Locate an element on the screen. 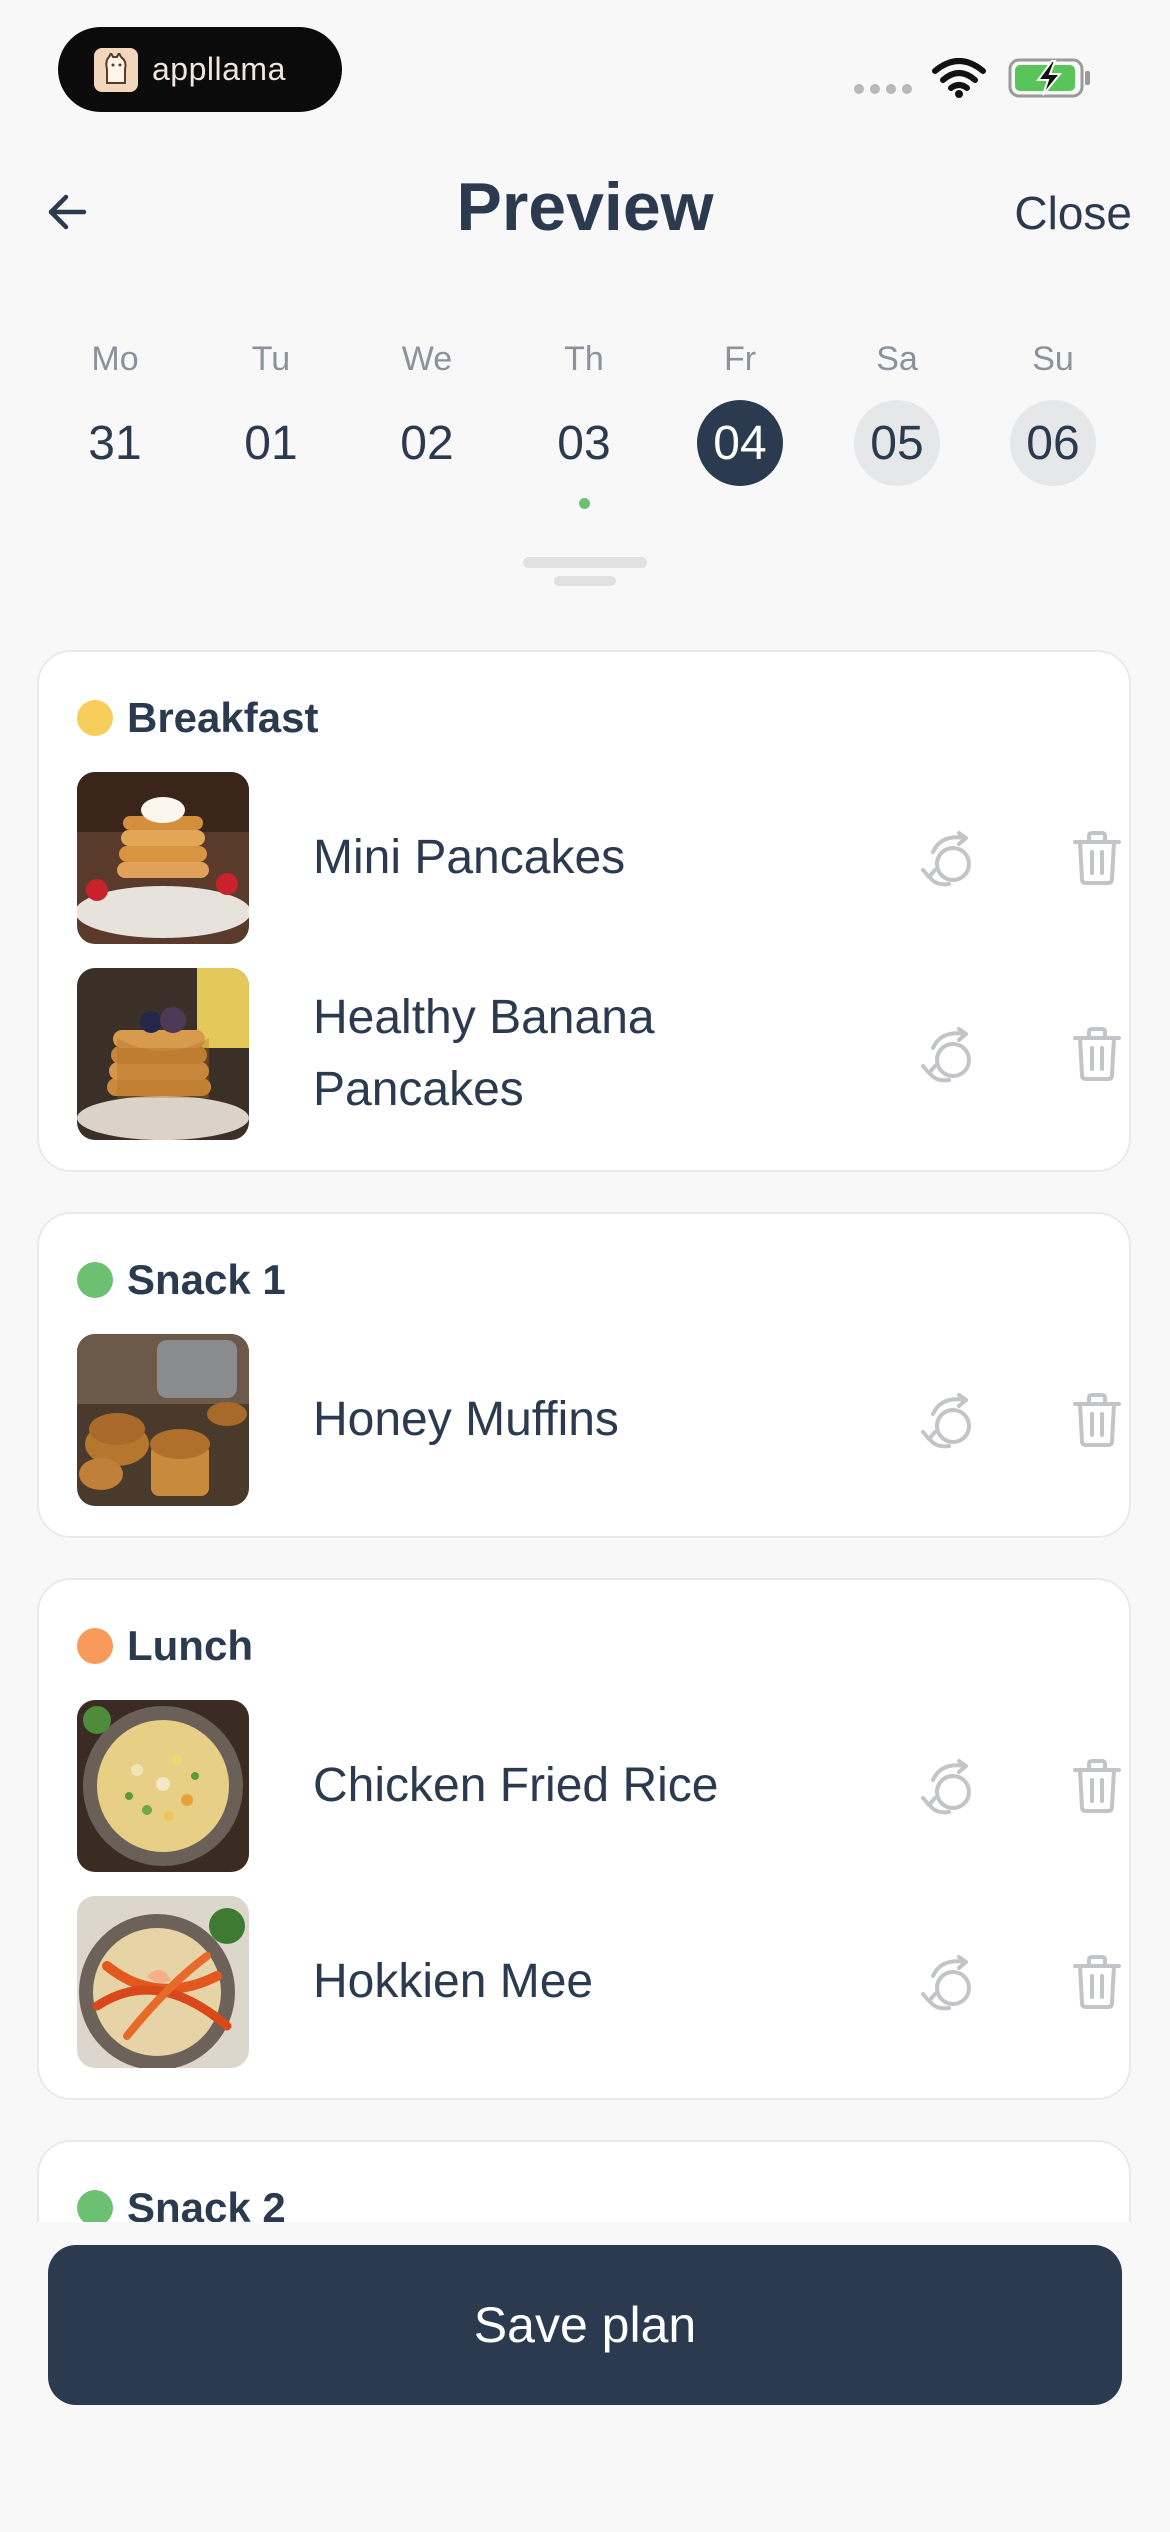 This screenshot has width=1170, height=2532. day-sa: Sa 05 is located at coordinates (897, 413).